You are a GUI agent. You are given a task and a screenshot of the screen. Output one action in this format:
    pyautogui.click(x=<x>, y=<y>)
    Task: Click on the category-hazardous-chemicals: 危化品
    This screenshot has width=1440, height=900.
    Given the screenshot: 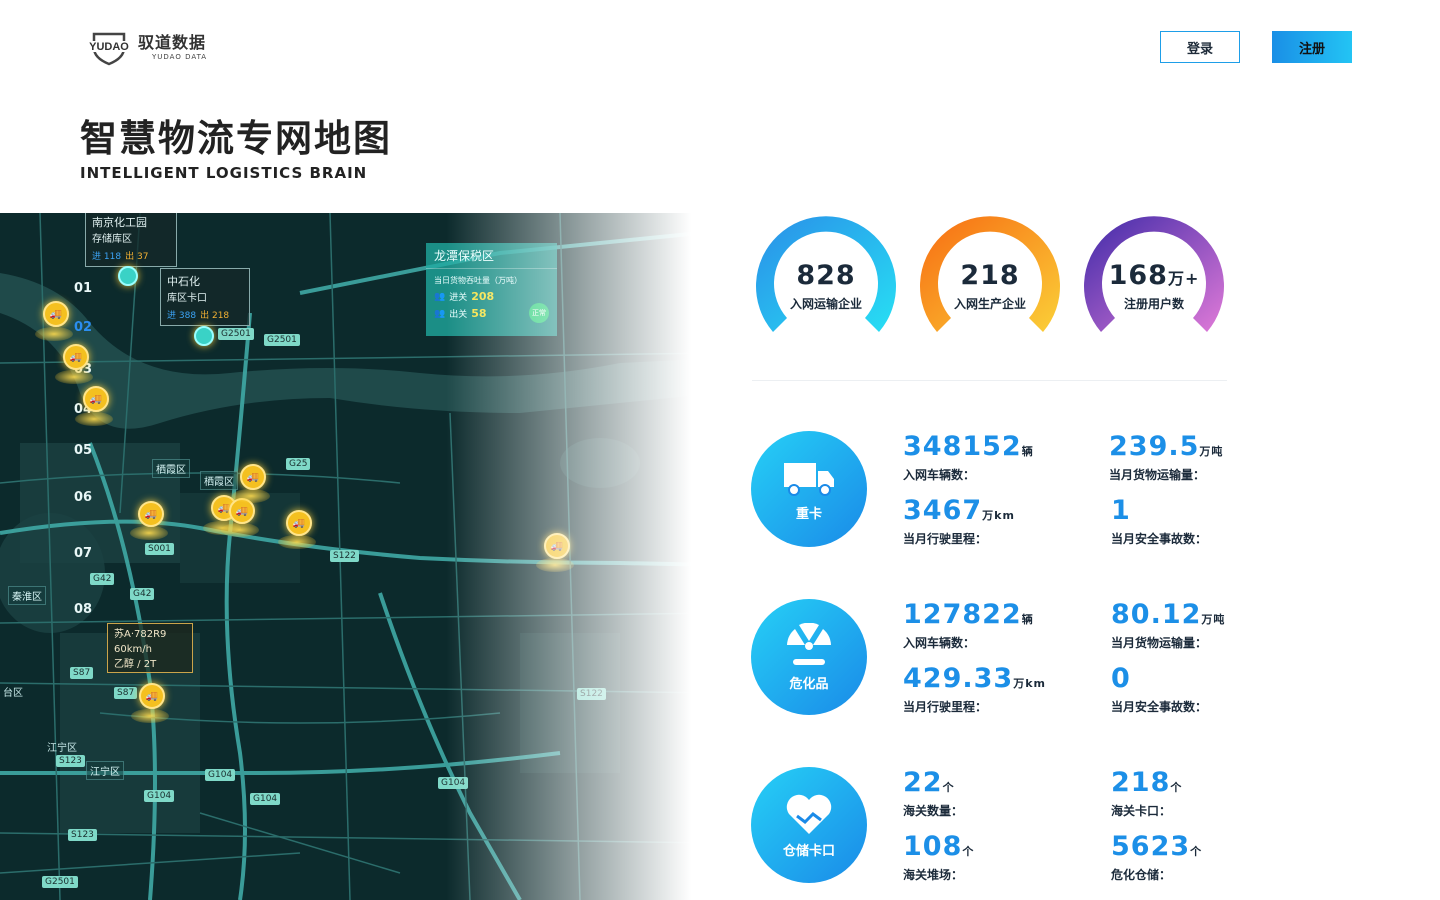 What is the action you would take?
    pyautogui.click(x=809, y=657)
    